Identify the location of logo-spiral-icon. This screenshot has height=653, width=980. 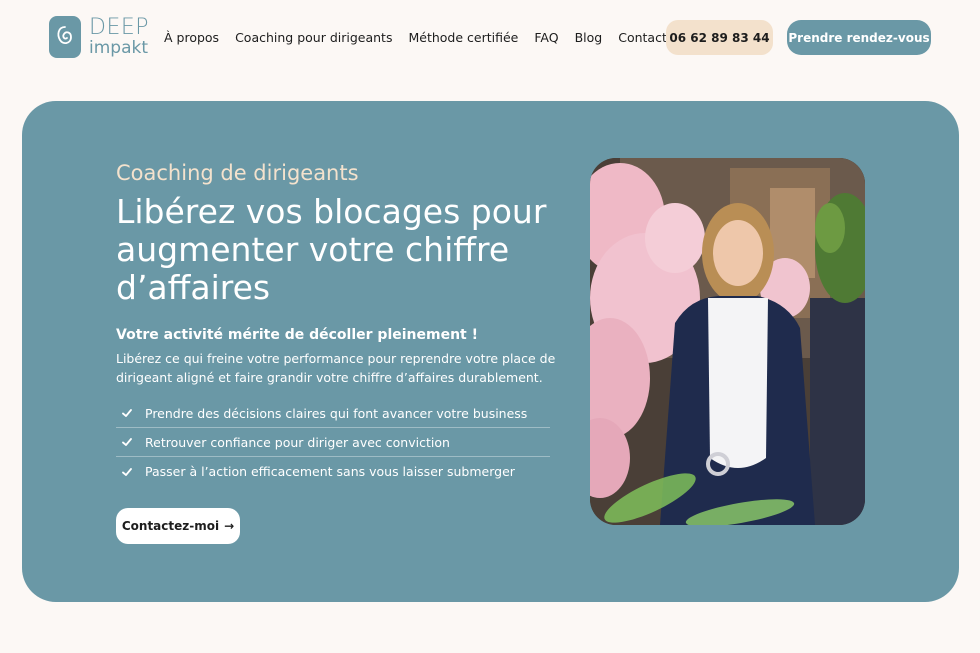
(65, 37).